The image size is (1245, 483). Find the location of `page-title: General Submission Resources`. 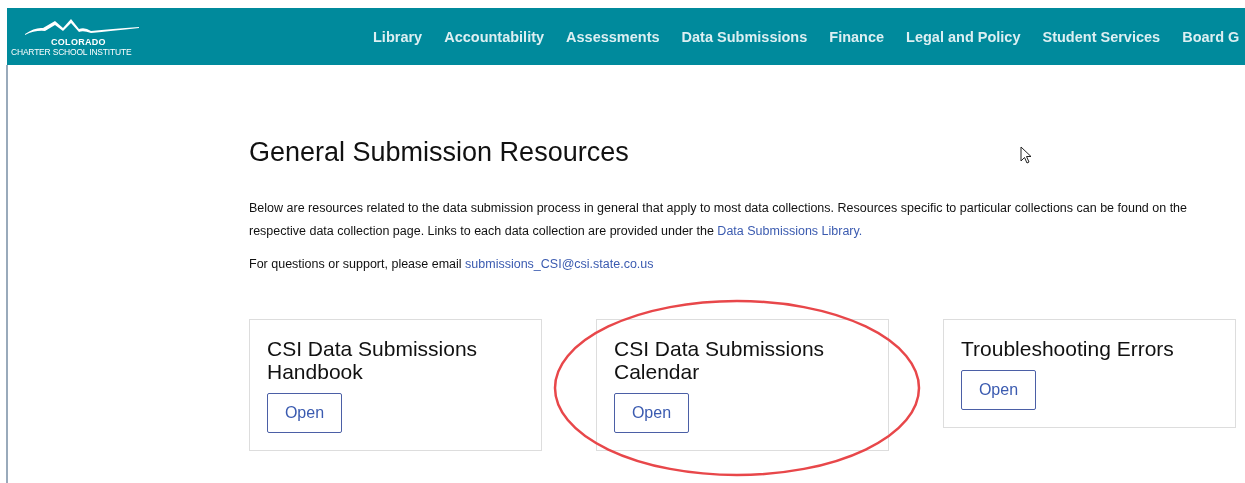

page-title: General Submission Resources is located at coordinates (439, 152).